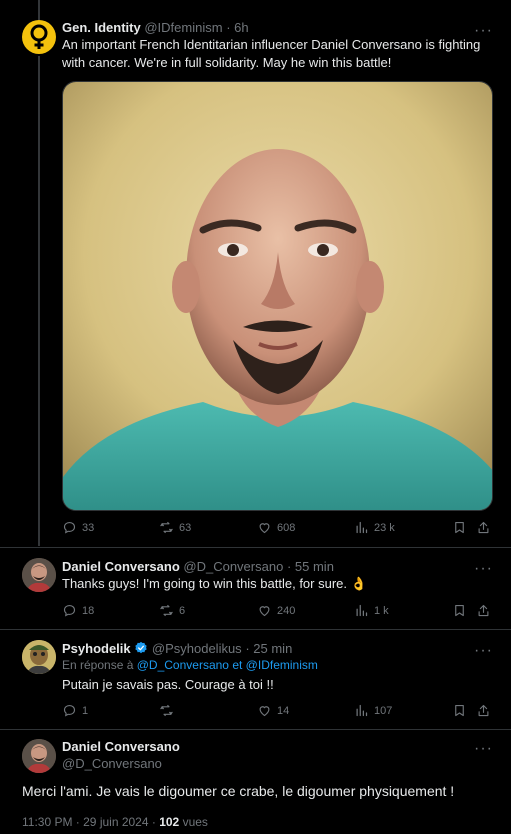 The width and height of the screenshot is (511, 834). Describe the element at coordinates (175, 527) in the screenshot. I see `retweet-button: 63` at that location.